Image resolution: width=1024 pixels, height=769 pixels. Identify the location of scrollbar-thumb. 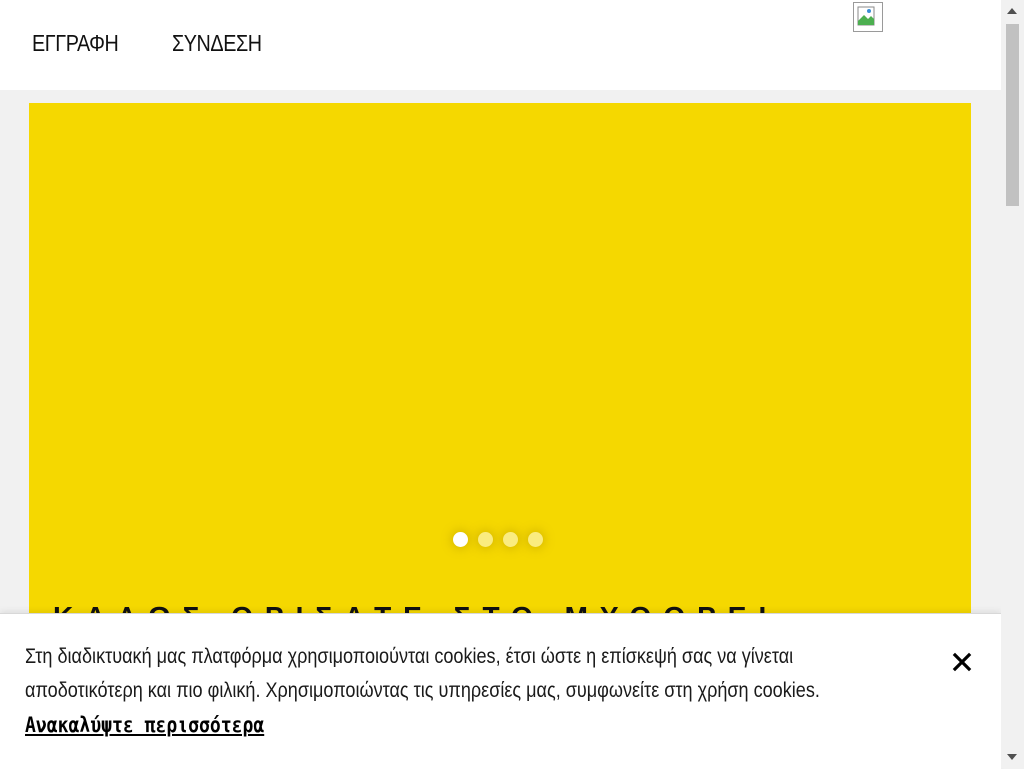
(1012, 115).